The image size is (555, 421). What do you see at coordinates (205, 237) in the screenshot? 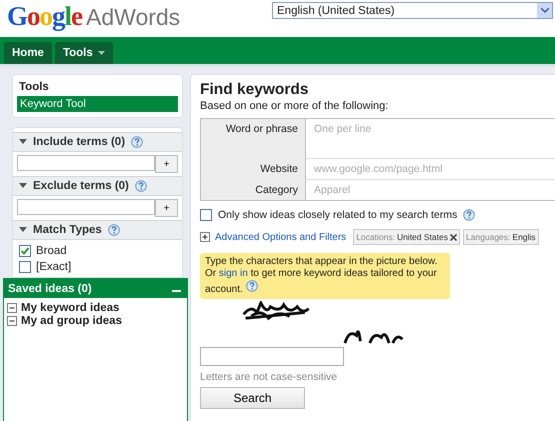
I see `plus-box-icon` at bounding box center [205, 237].